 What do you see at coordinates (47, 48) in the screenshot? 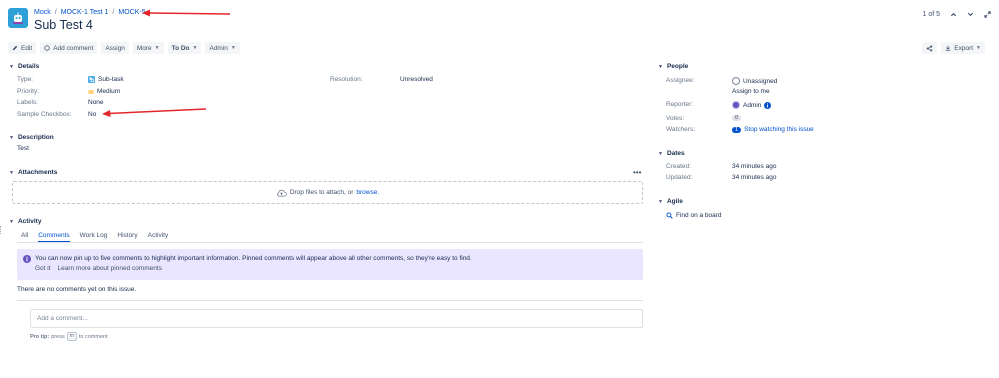
I see `comment-icon` at bounding box center [47, 48].